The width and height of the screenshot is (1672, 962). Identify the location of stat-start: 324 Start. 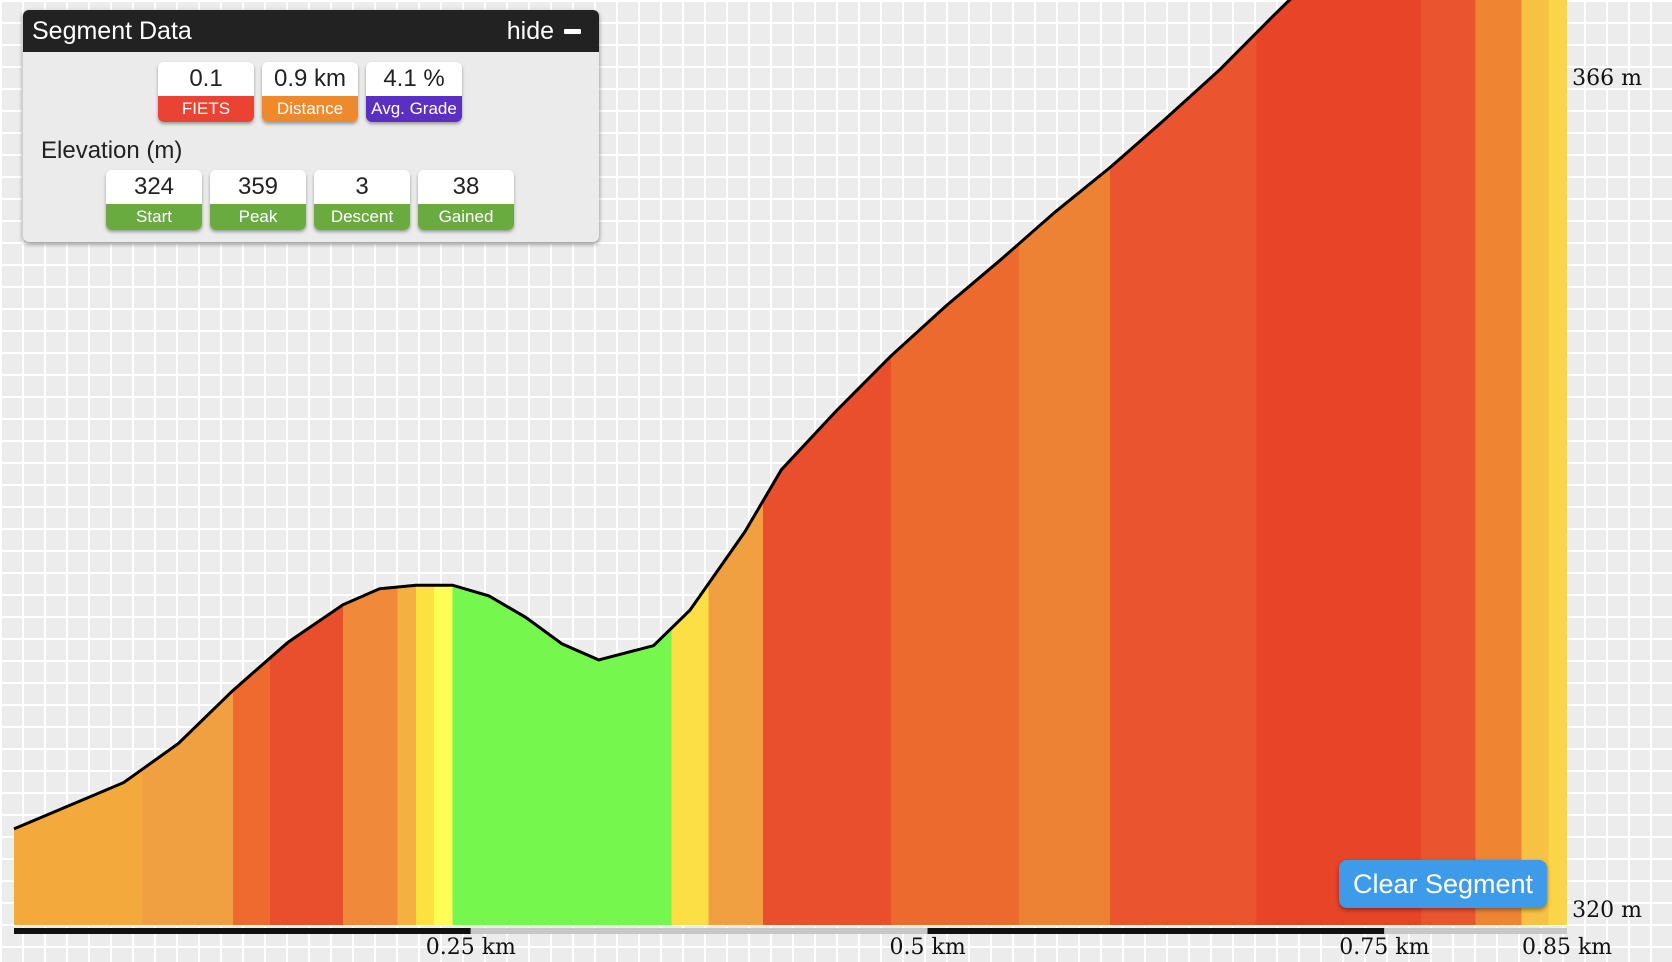
(154, 200).